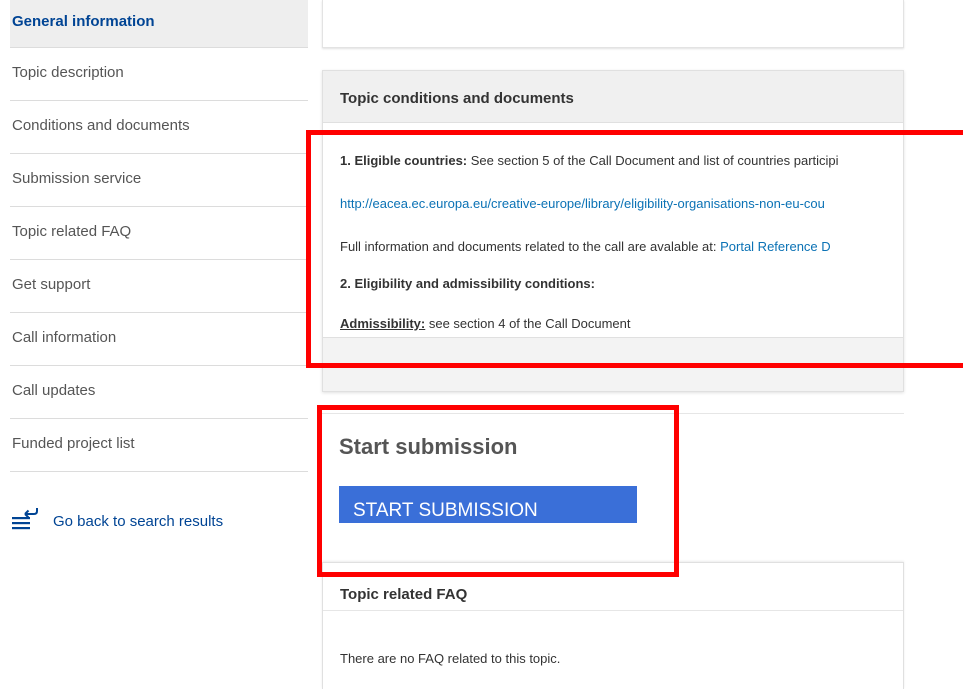 Image resolution: width=963 pixels, height=689 pixels. Describe the element at coordinates (159, 445) in the screenshot. I see `sidebar-item-funded-project-list: Funded project list` at that location.